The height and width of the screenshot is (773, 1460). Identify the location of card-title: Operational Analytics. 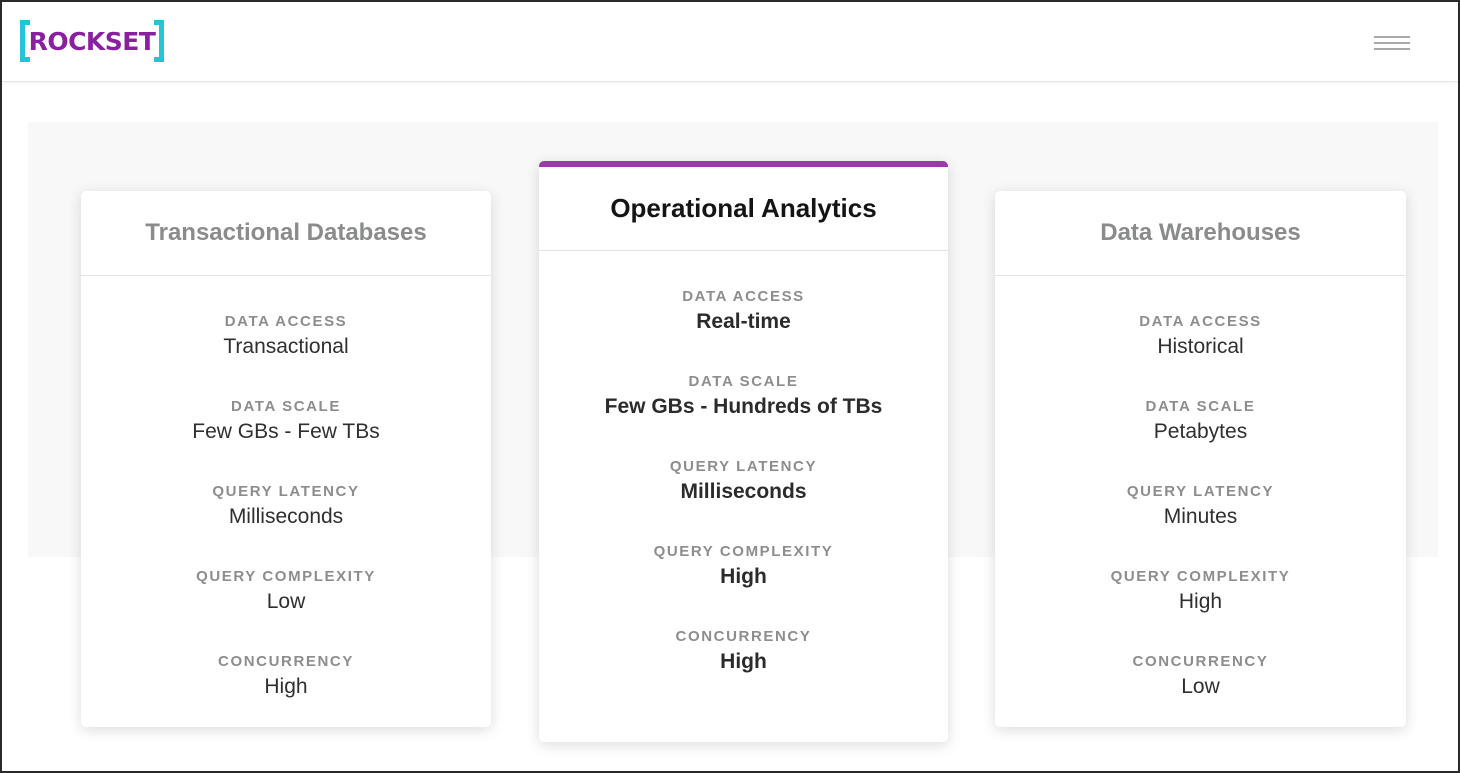
(743, 209).